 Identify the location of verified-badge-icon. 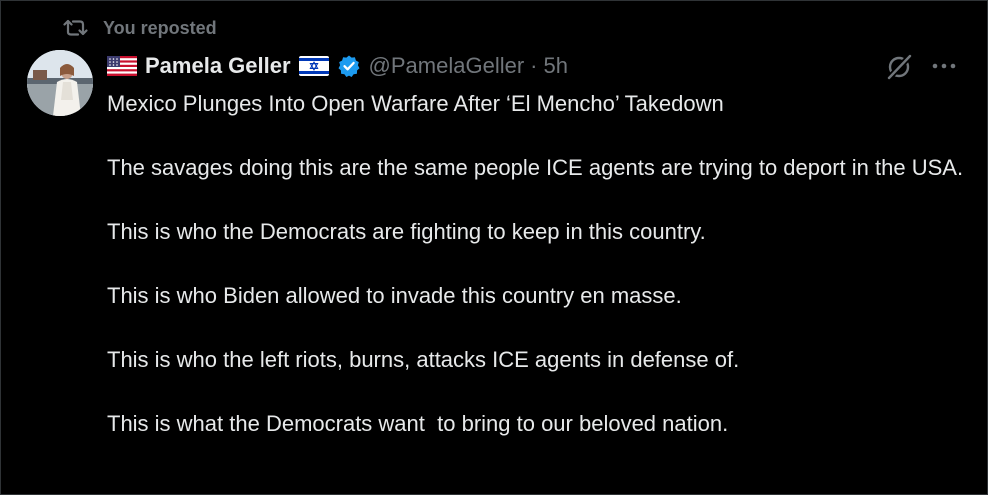
(349, 66).